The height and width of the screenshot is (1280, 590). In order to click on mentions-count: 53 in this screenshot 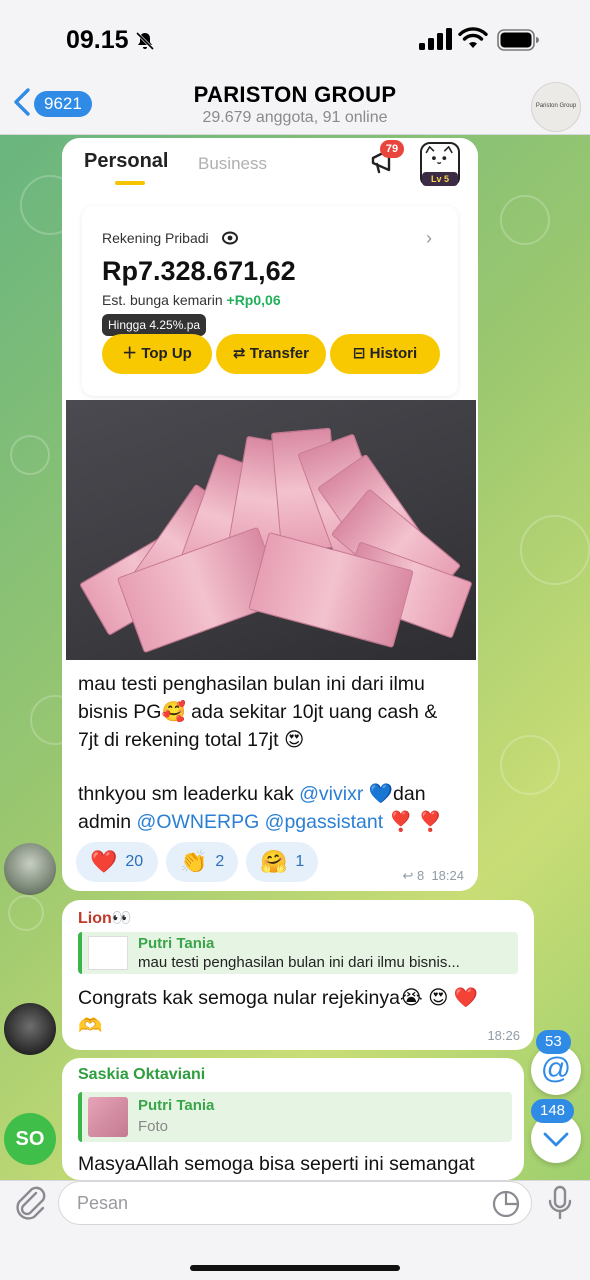, I will do `click(553, 1042)`.